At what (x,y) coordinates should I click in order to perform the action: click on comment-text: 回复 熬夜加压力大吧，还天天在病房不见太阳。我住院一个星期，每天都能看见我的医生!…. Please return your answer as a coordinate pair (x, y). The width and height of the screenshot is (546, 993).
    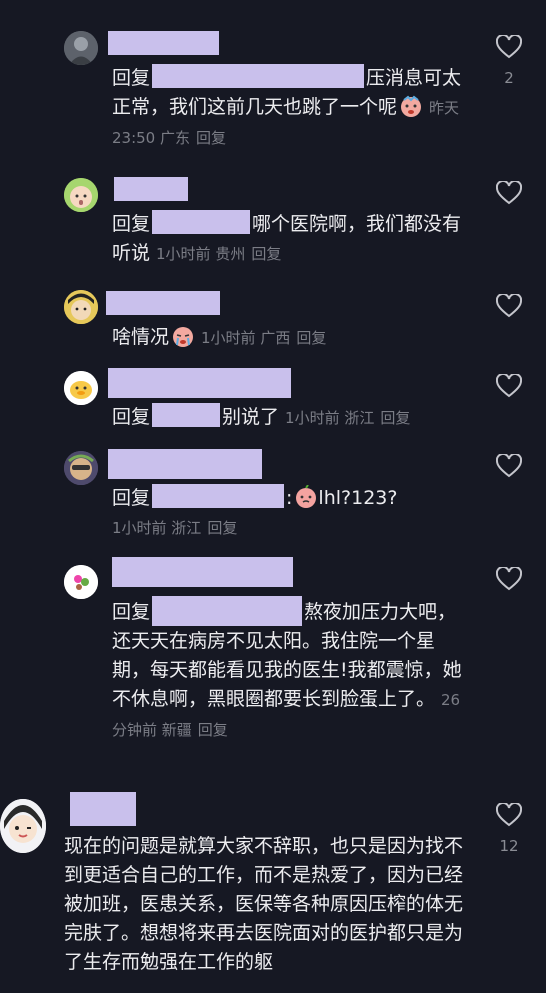
    Looking at the image, I should click on (290, 670).